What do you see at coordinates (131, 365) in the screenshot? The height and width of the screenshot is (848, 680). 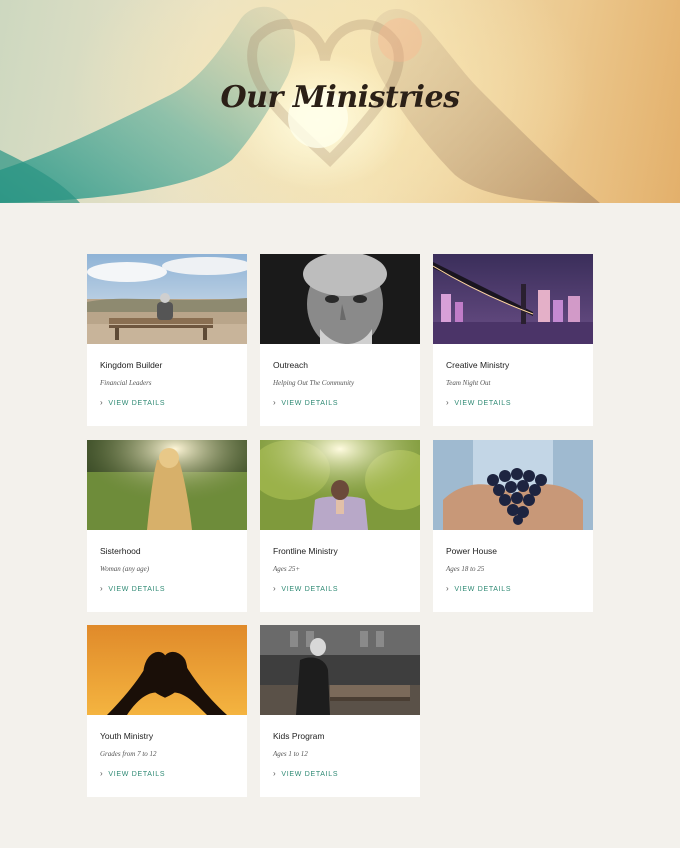 I see `card-title: Kingdom Builder` at bounding box center [131, 365].